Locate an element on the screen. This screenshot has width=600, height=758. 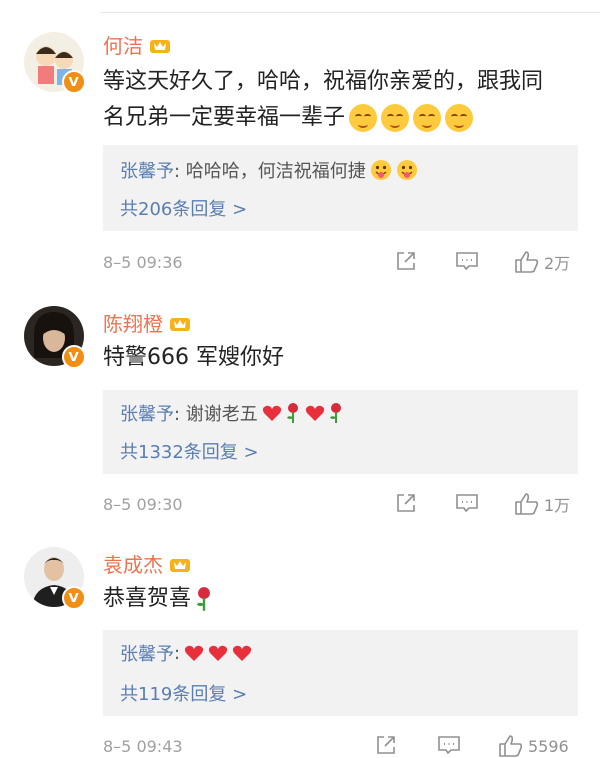
comment-text: 特警666 军嫂你好 is located at coordinates (193, 357).